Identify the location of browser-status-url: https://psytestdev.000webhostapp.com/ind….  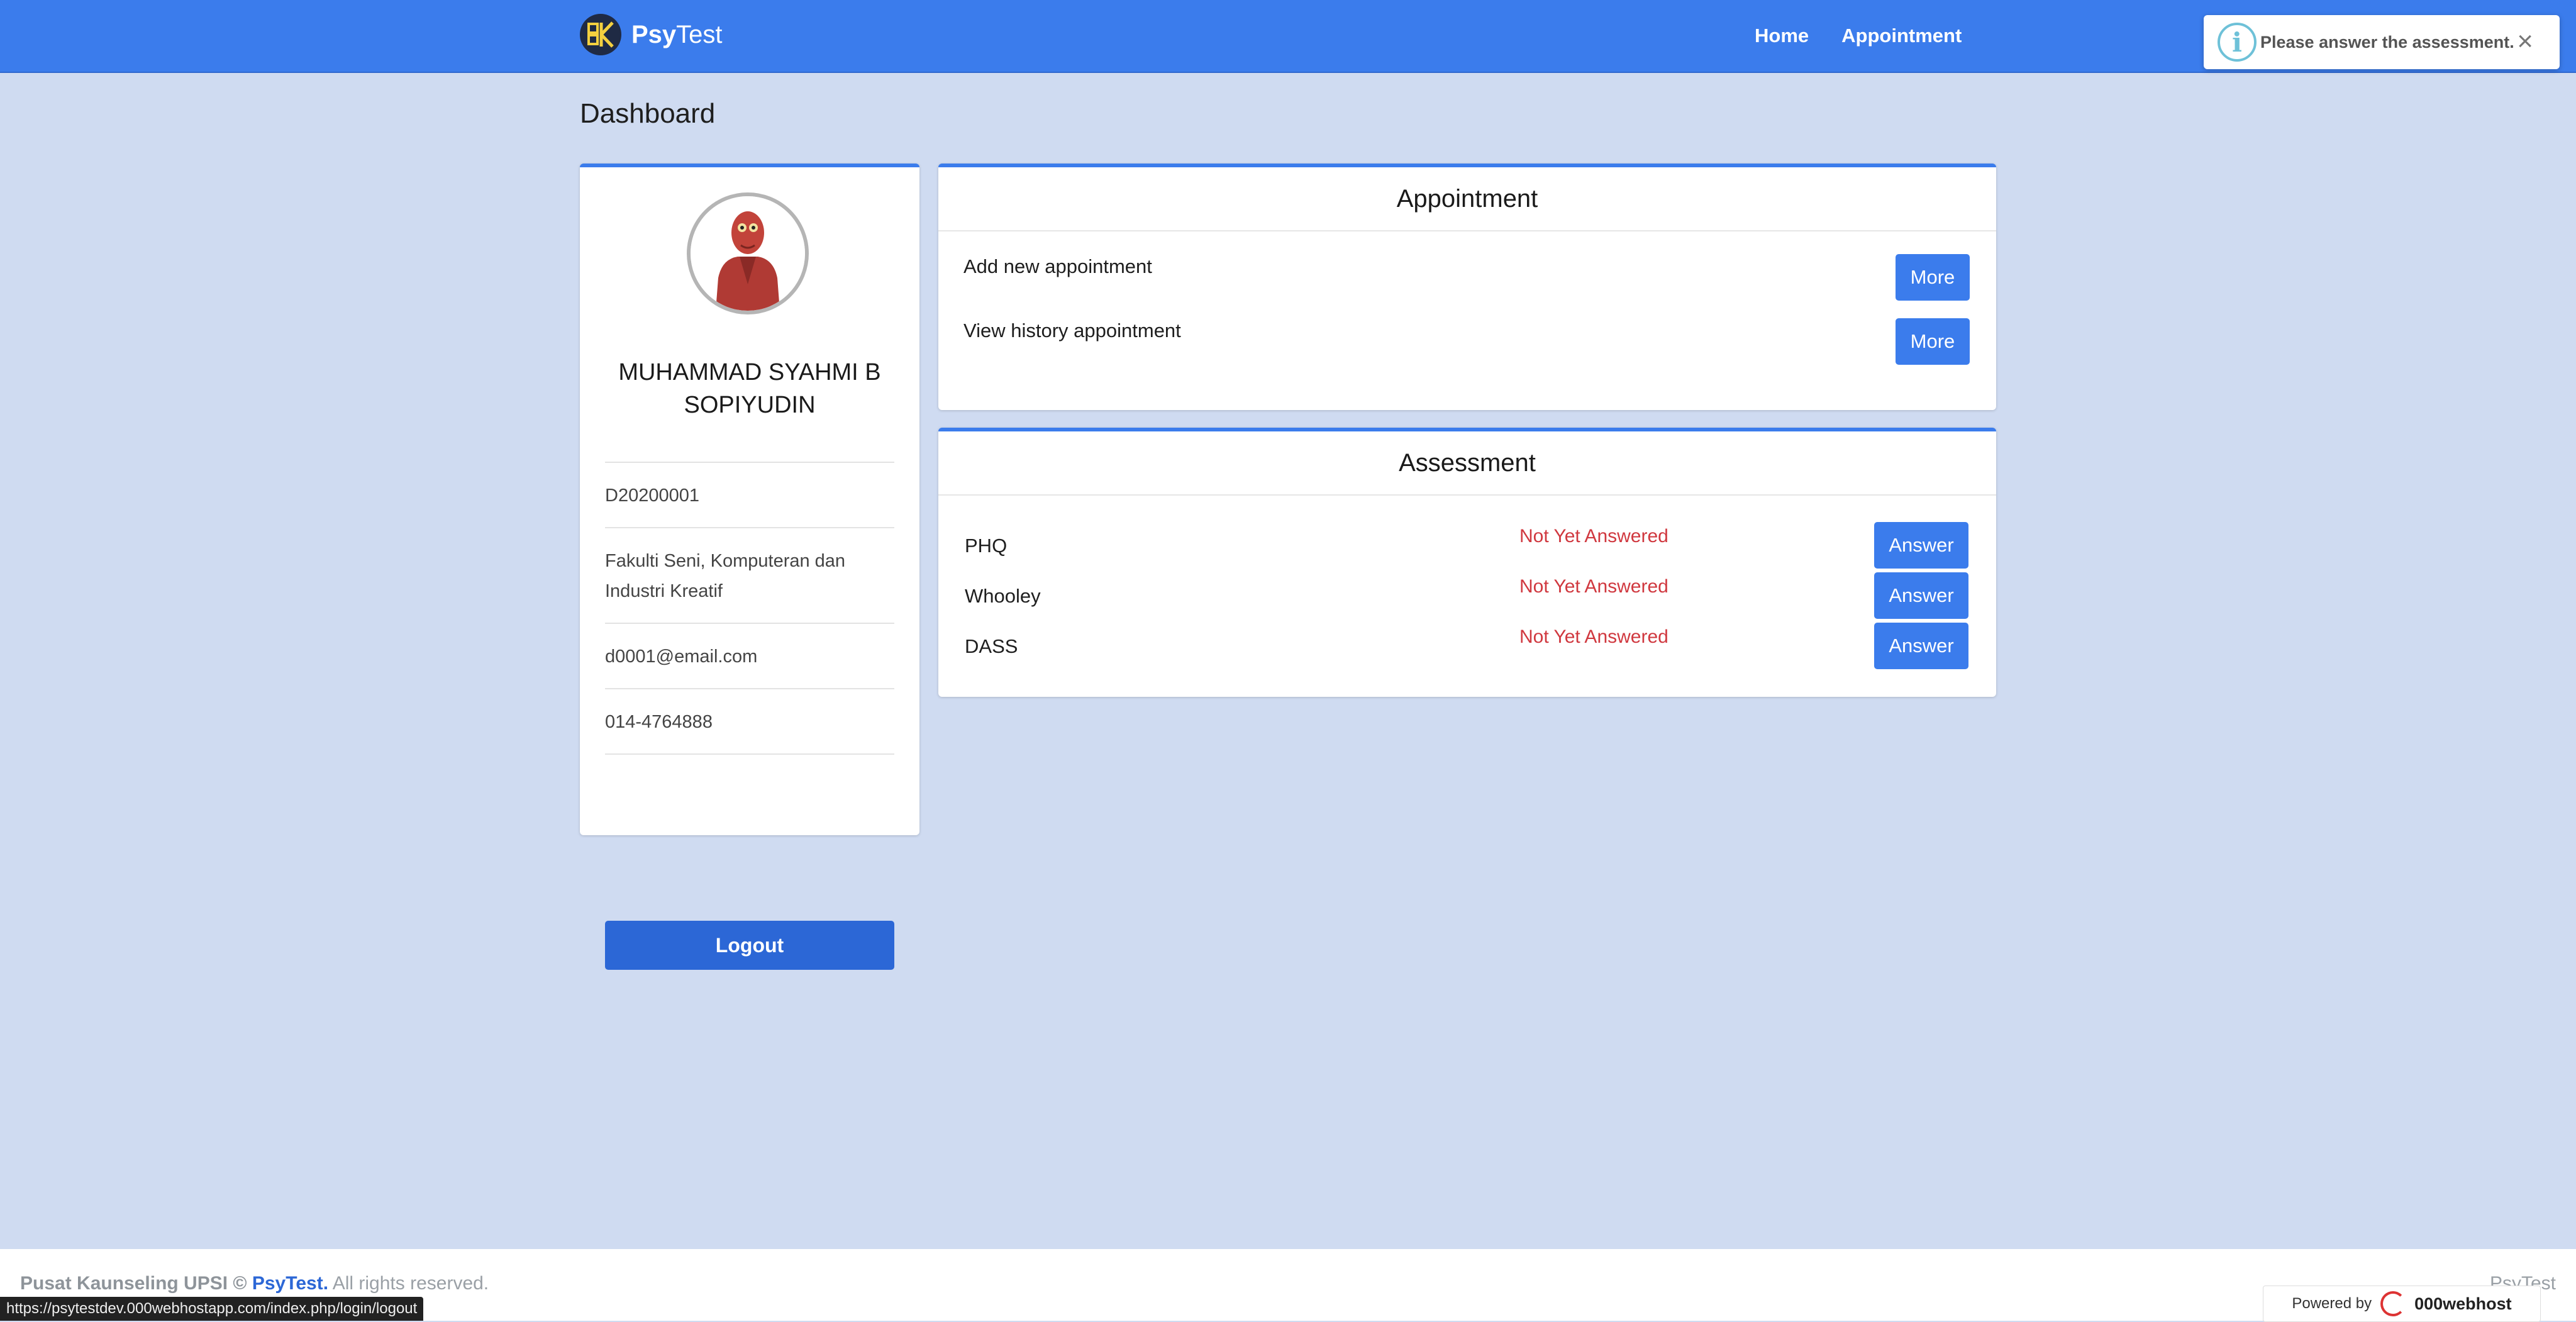
(212, 1309).